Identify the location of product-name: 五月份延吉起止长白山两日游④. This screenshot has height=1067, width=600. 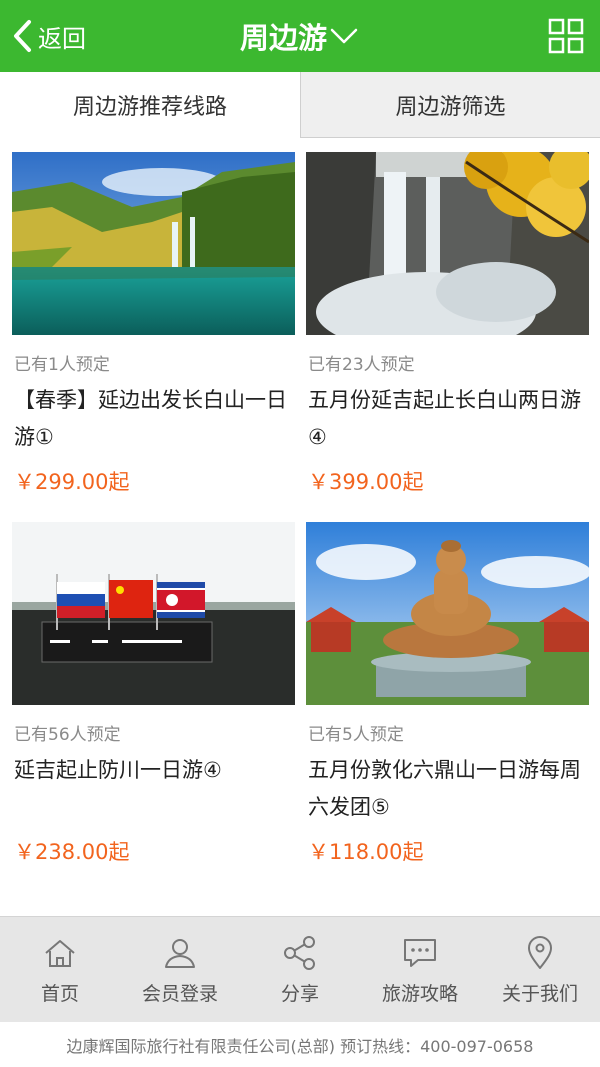
(449, 419).